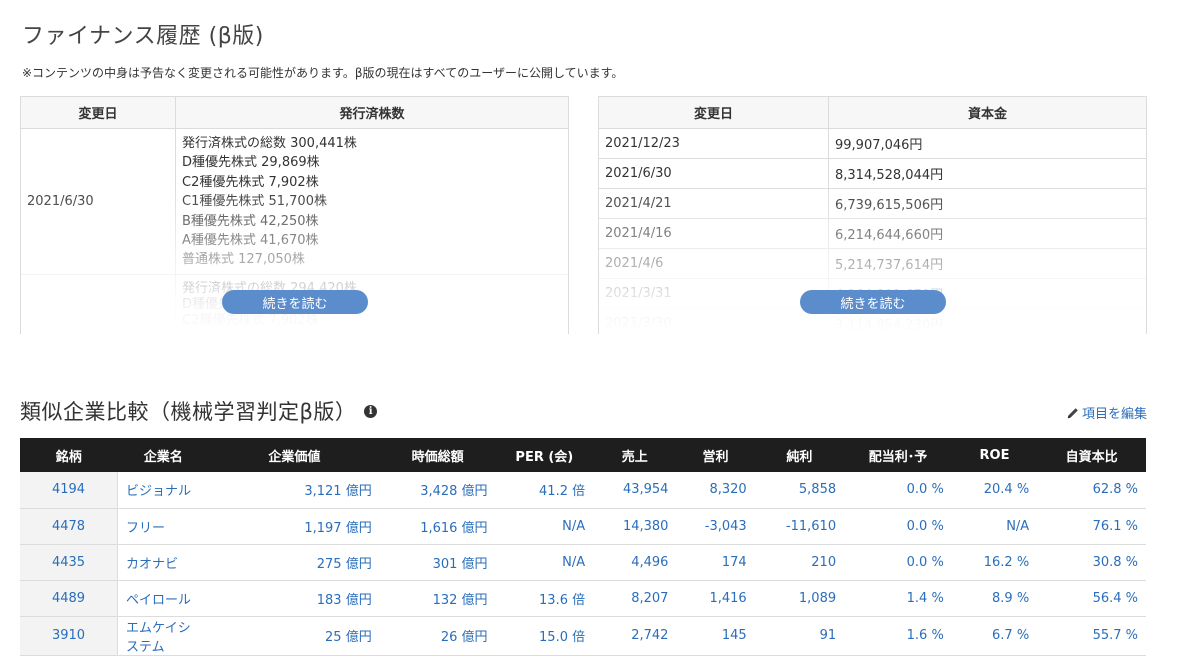 This screenshot has height=670, width=1200. What do you see at coordinates (879, 145) in the screenshot?
I see `capital-value: 99,907,046円` at bounding box center [879, 145].